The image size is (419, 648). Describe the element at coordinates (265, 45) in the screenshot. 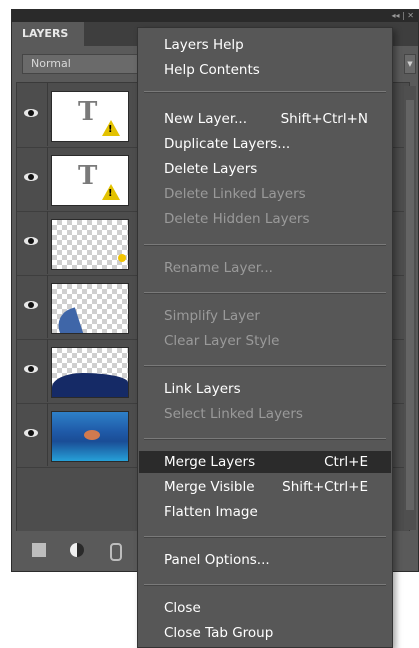

I see `menu-item-layers-help: Layers Help` at that location.